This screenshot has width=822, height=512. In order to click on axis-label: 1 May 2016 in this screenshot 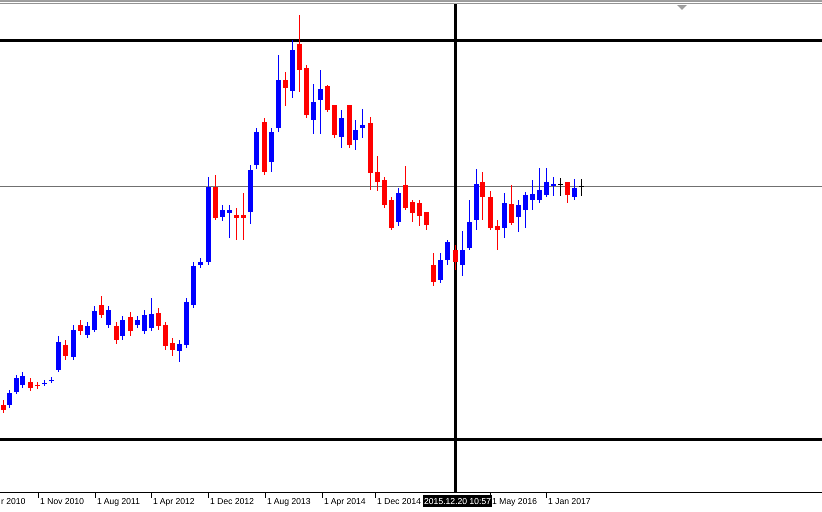, I will do `click(514, 501)`.